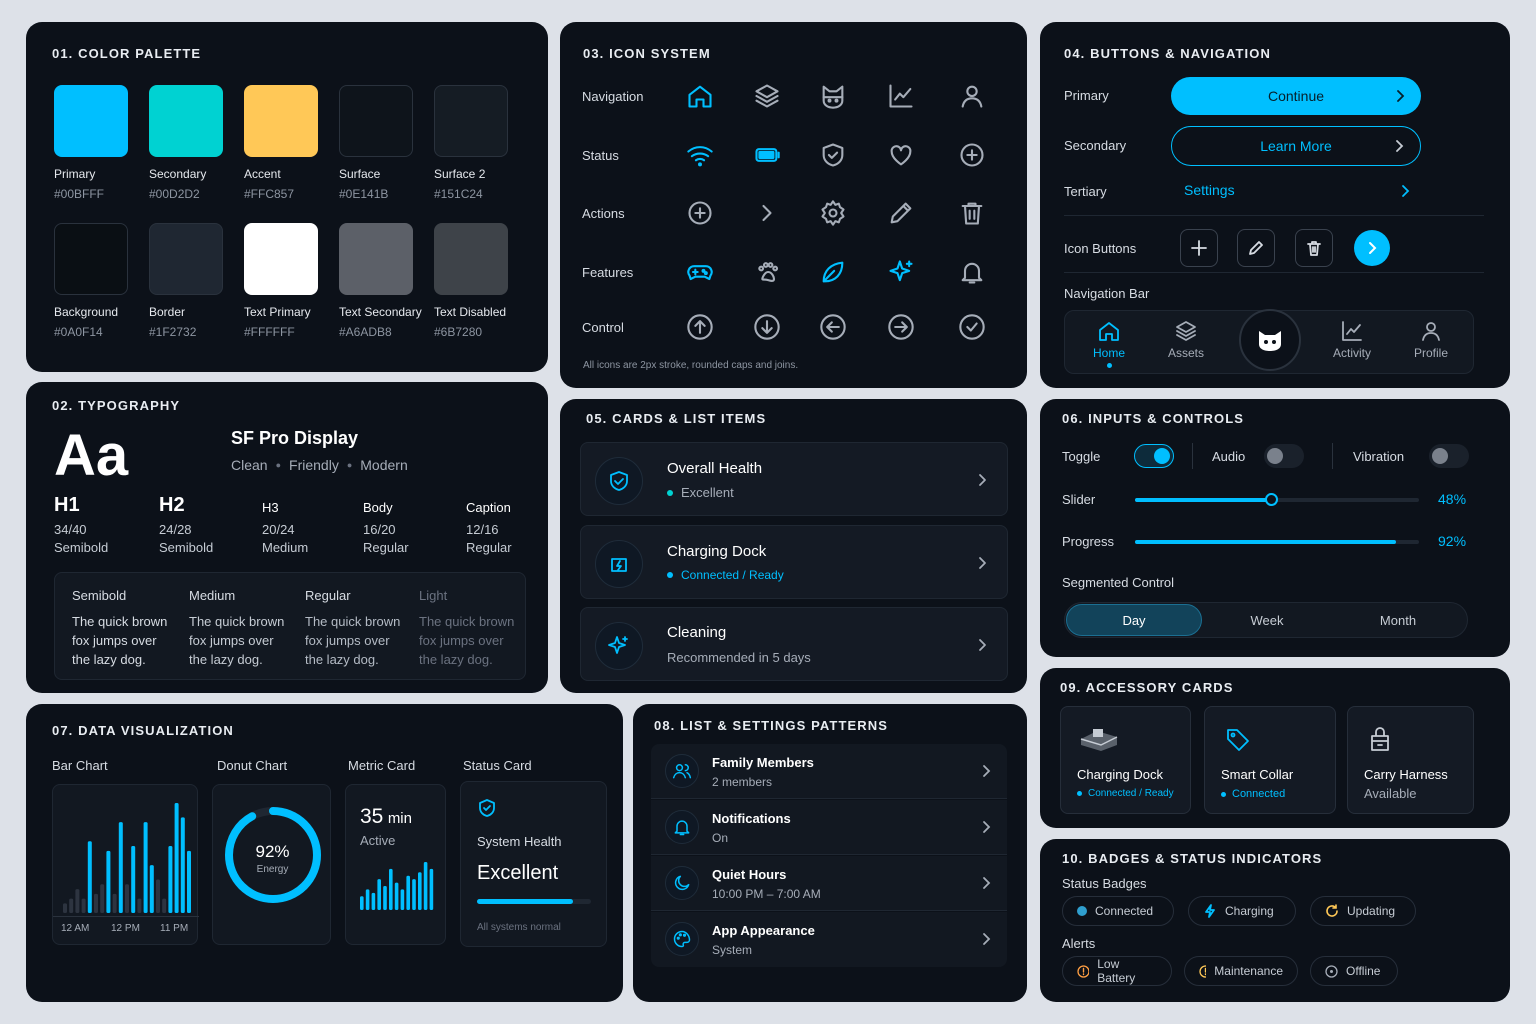  I want to click on tag-icon, so click(1238, 740).